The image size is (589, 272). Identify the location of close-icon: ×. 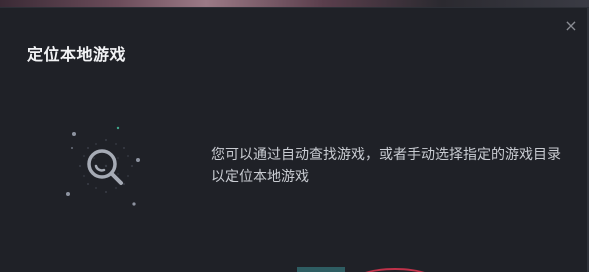
(571, 26).